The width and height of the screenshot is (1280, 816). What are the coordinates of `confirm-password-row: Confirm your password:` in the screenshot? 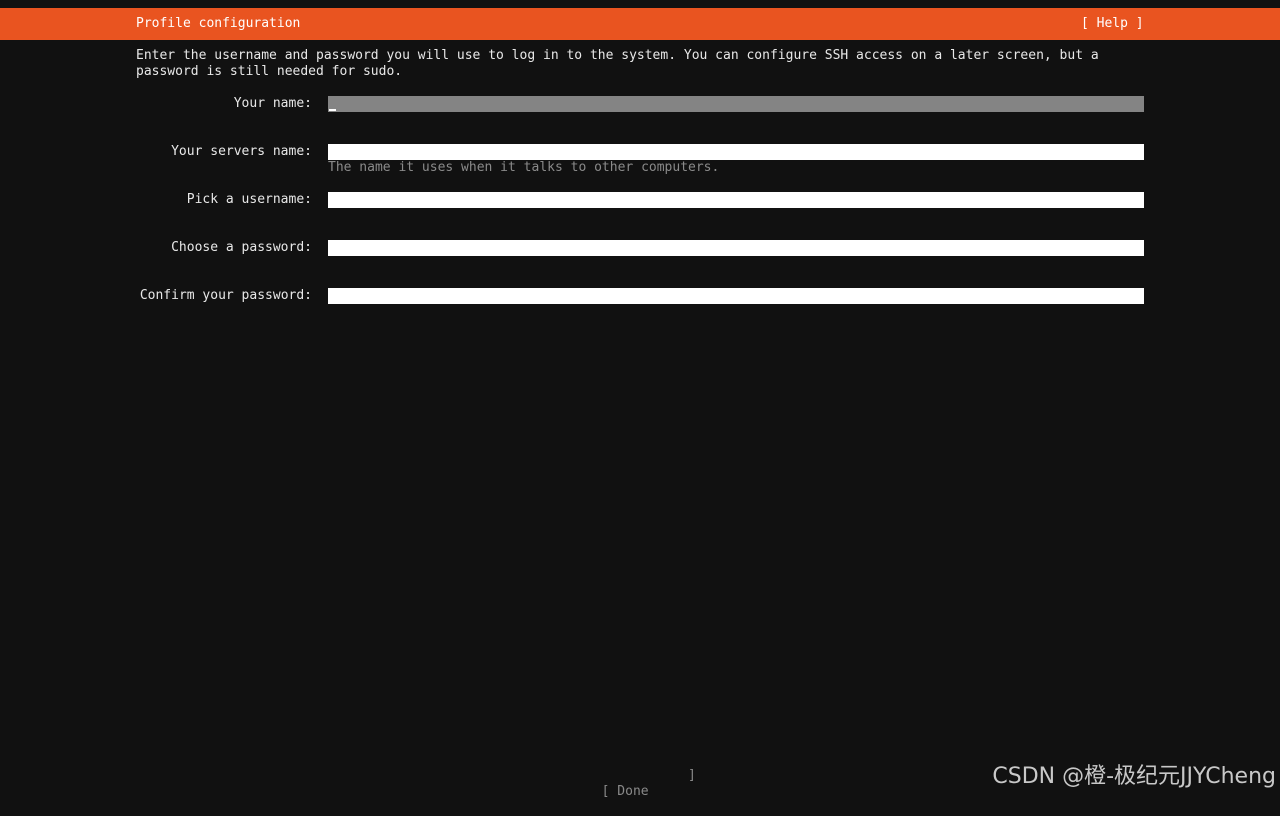 It's located at (640, 296).